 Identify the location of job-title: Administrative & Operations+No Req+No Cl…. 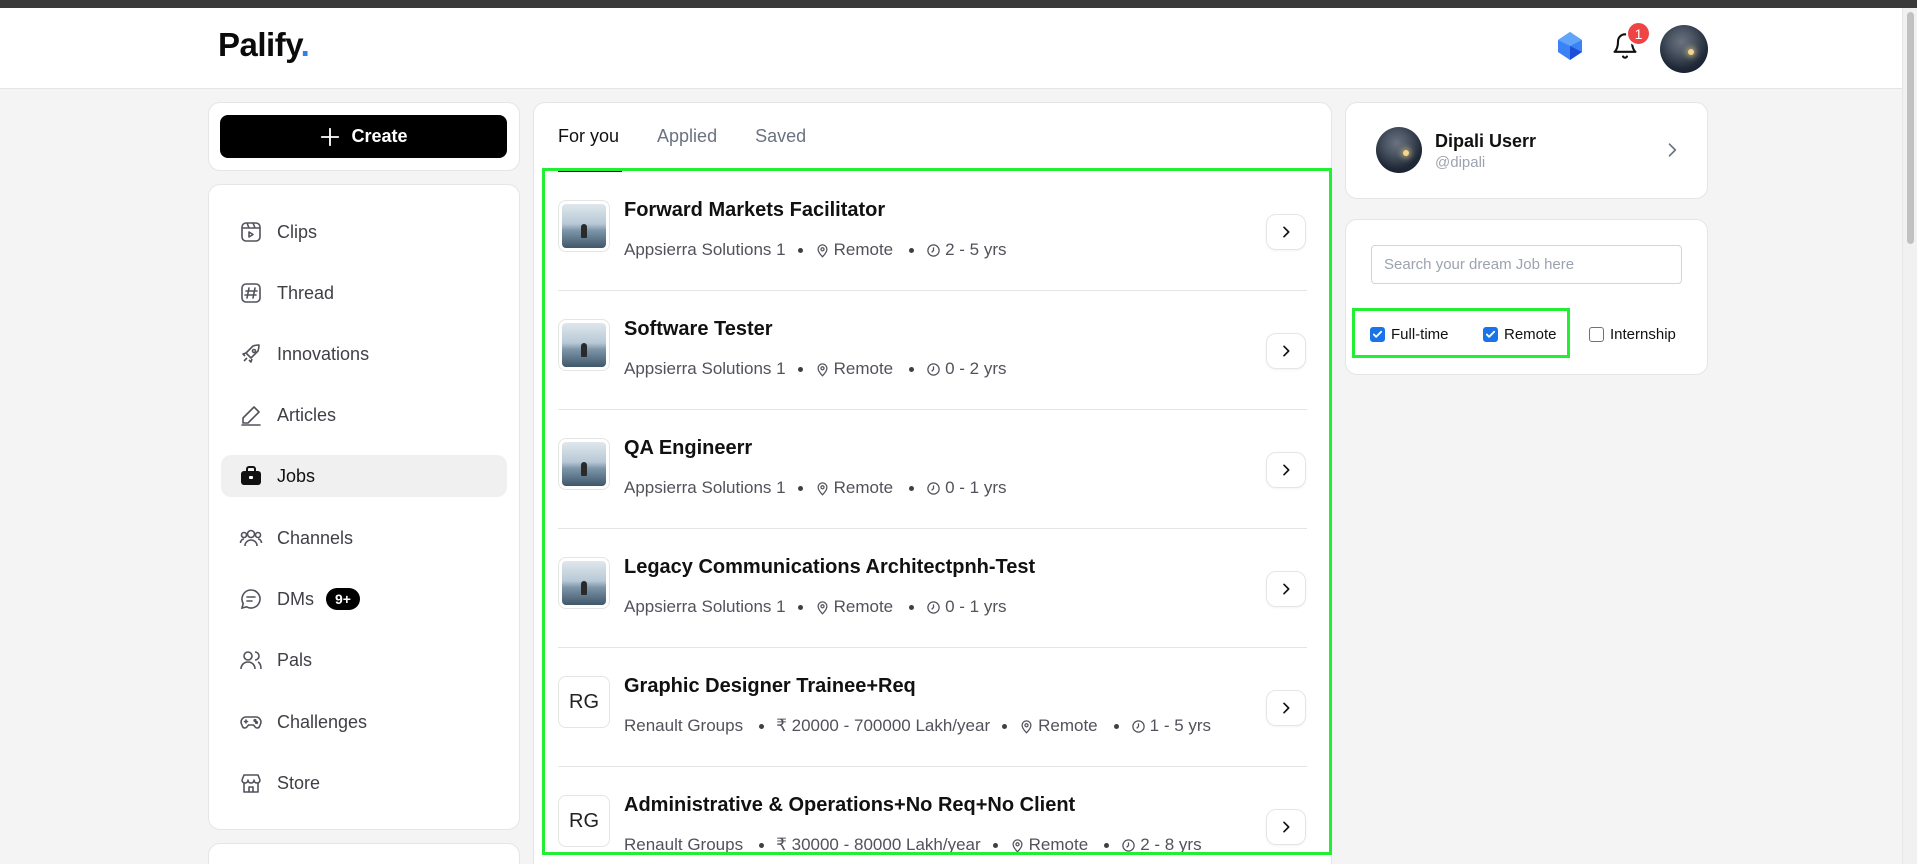
(849, 805).